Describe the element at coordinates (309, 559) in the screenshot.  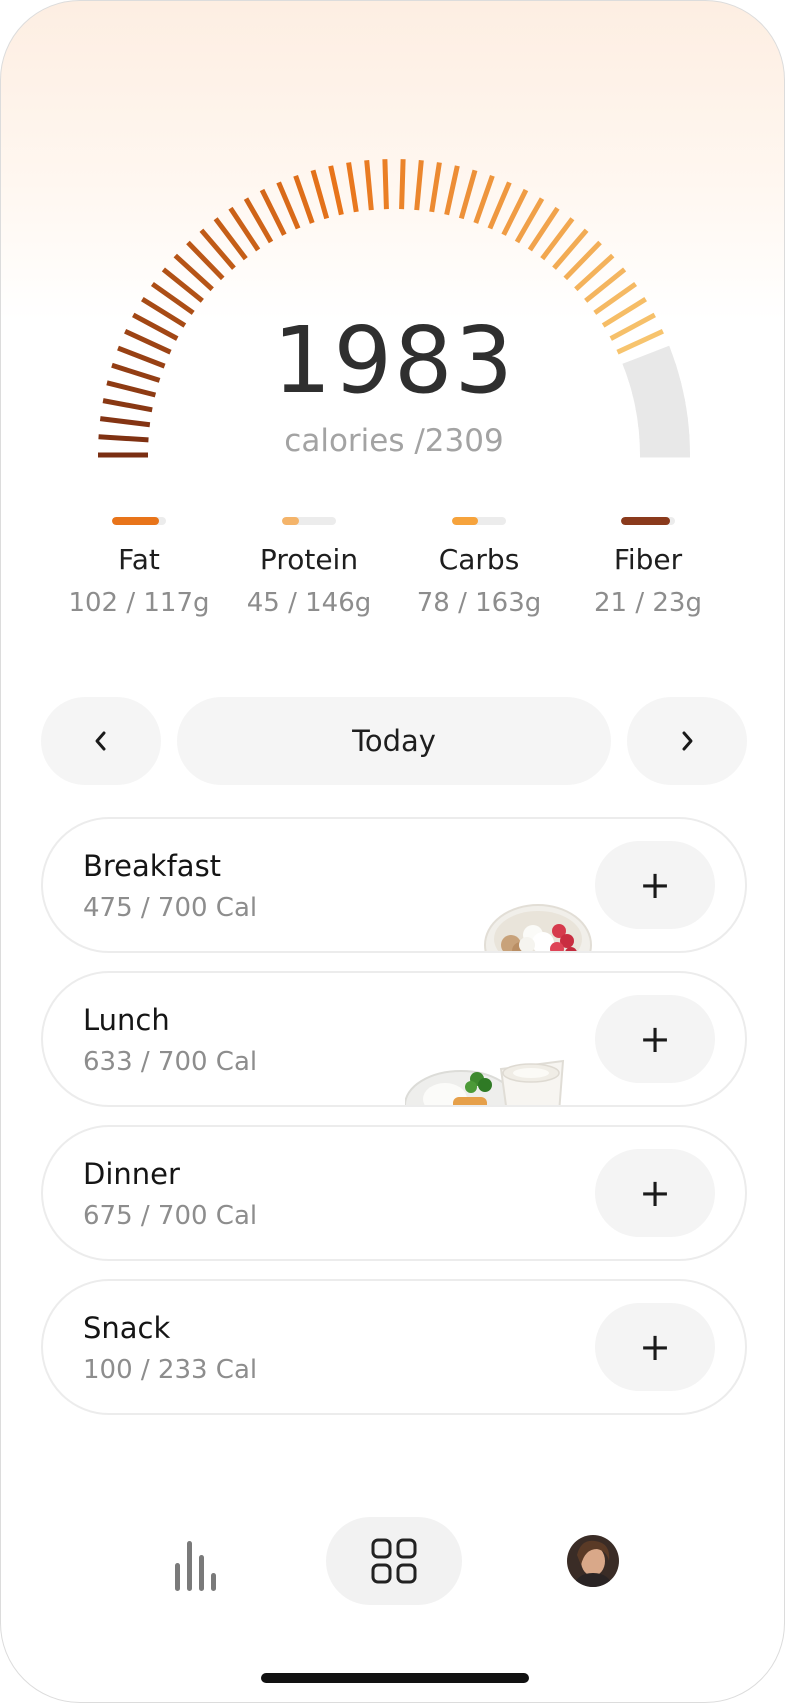
I see `macro-name: Protein` at that location.